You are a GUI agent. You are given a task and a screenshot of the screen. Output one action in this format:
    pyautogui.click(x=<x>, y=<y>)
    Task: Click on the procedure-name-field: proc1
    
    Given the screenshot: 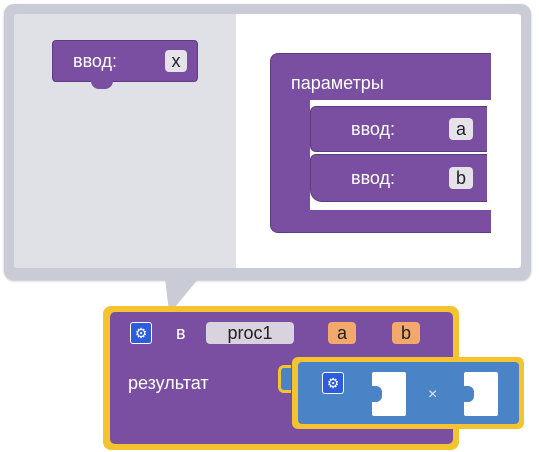 What is the action you would take?
    pyautogui.click(x=250, y=333)
    